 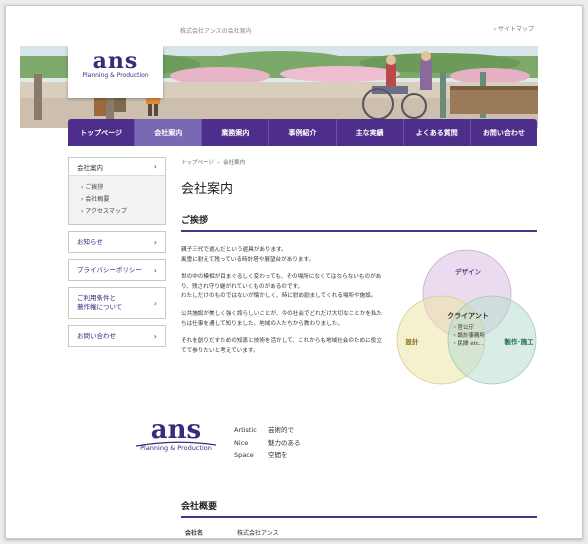 I want to click on page-title: 会社案内, so click(x=207, y=189).